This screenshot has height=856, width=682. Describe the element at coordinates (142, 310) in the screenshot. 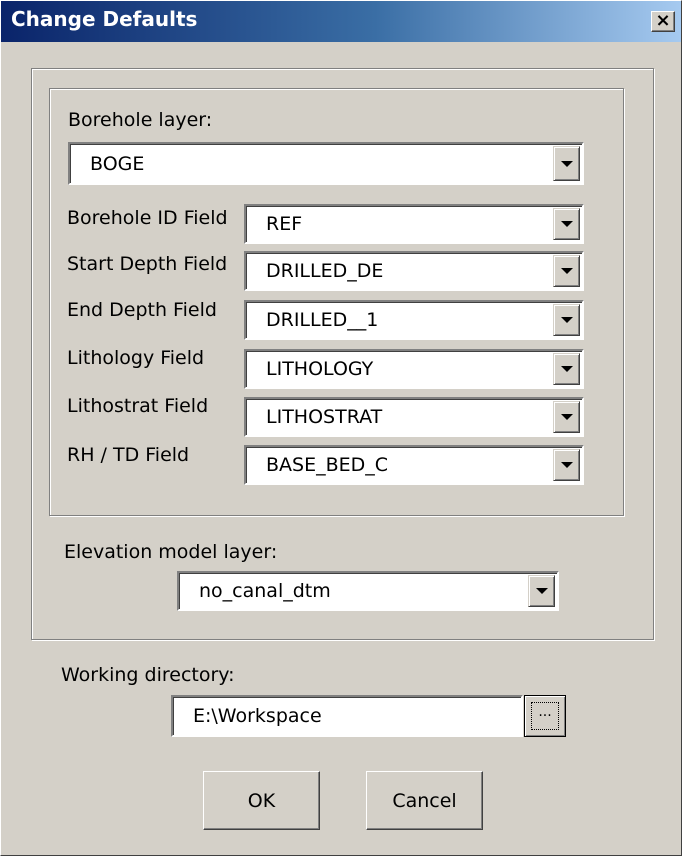

I see `end-depth-field-label: End Depth Field` at that location.